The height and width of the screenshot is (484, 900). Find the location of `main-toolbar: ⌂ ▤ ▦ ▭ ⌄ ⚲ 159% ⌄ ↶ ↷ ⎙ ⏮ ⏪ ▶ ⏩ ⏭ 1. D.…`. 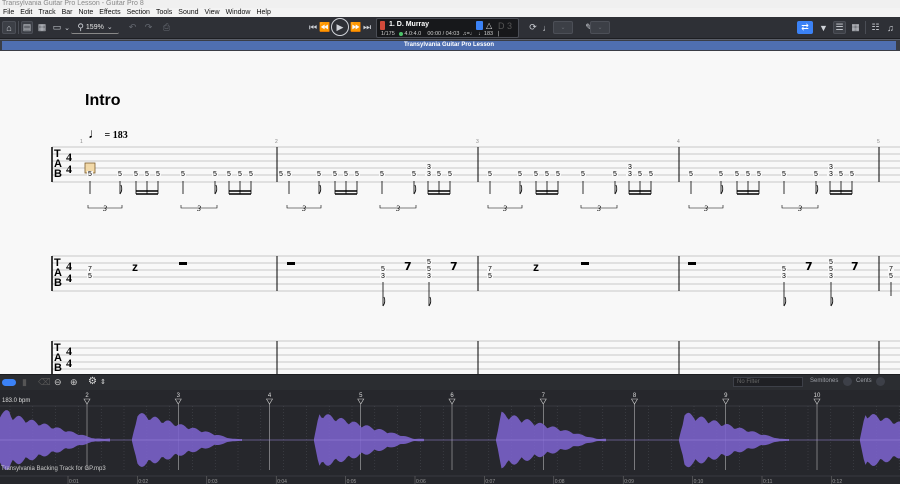

main-toolbar: ⌂ ▤ ▦ ▭ ⌄ ⚲ 159% ⌄ ↶ ↷ ⎙ ⏮ ⏪ ▶ ⏩ ⏭ 1. D.… is located at coordinates (450, 28).